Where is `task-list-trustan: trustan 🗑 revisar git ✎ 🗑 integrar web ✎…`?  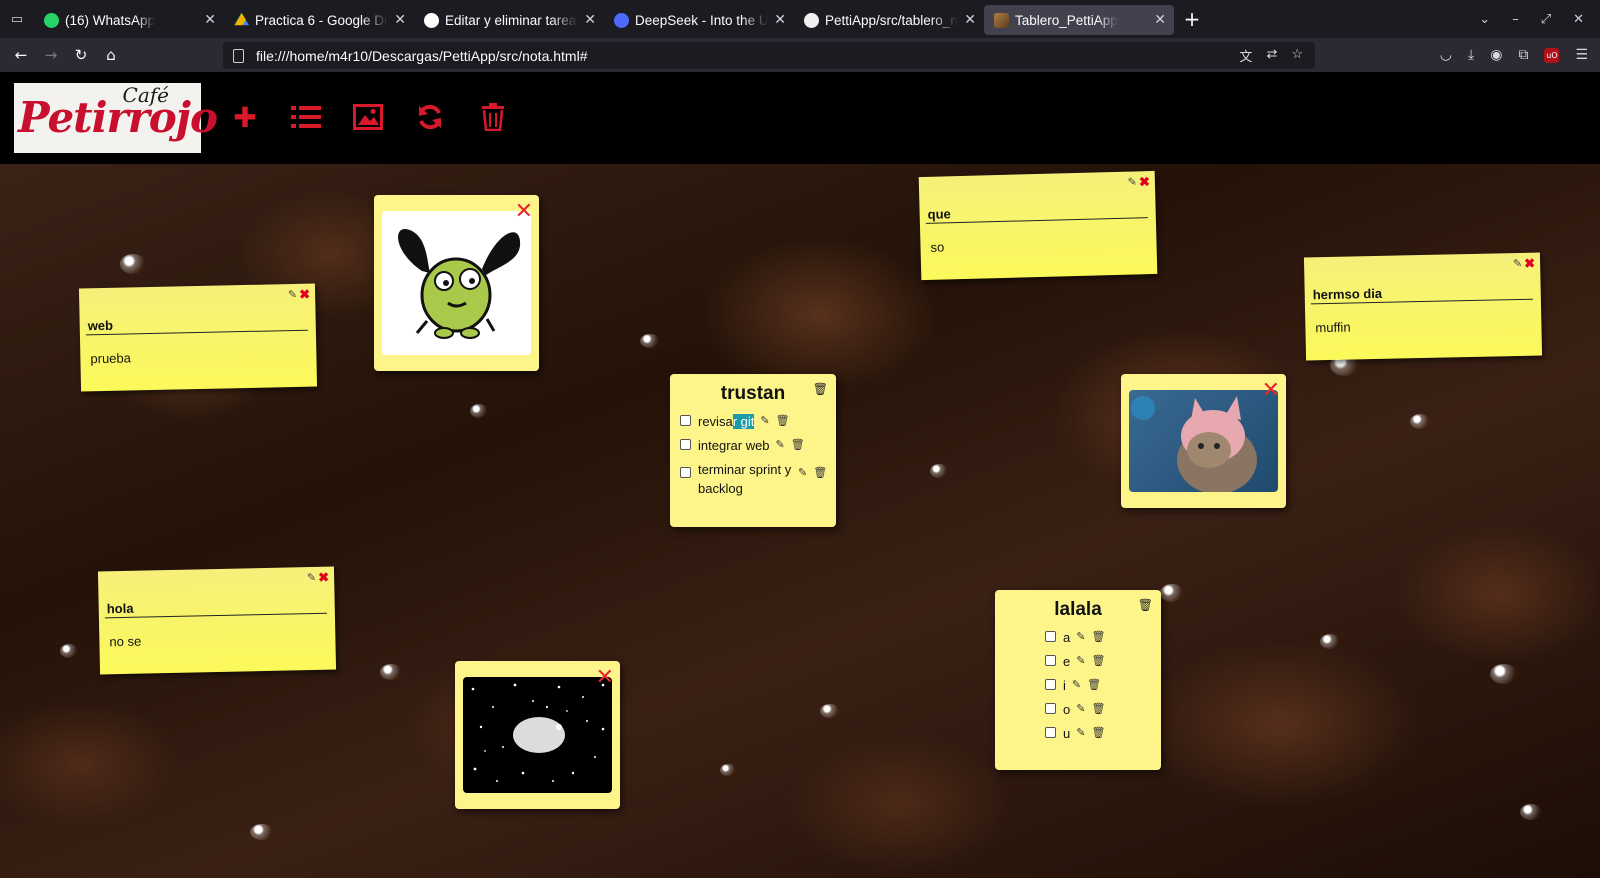
task-list-trustan: trustan 🗑 revisar git ✎ 🗑 integrar web ✎… is located at coordinates (753, 450).